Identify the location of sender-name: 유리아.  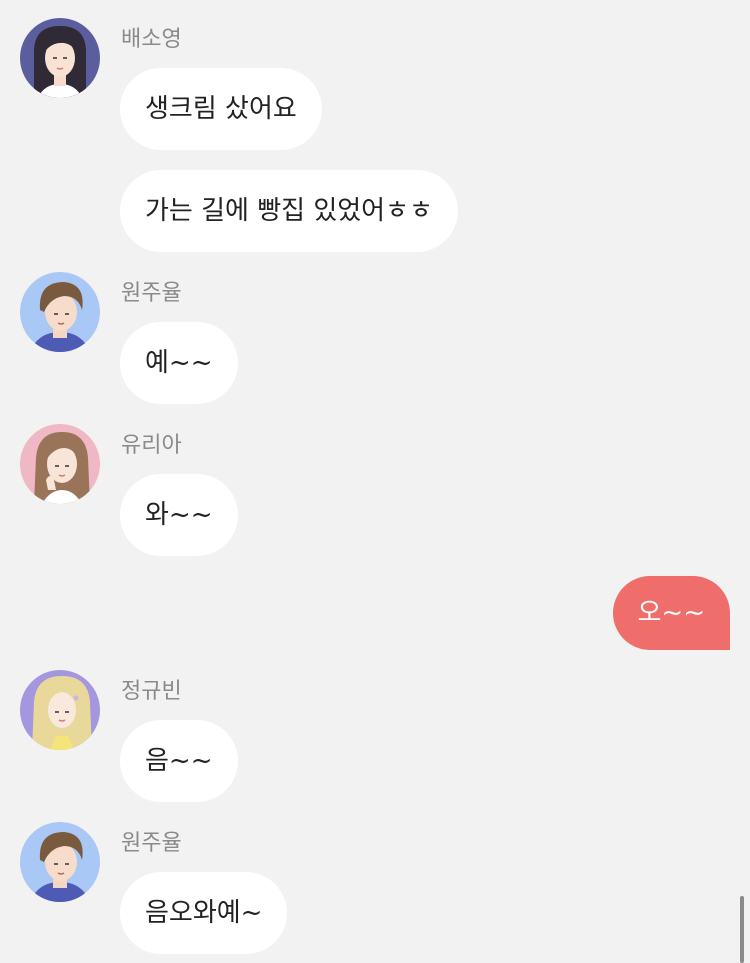
(151, 445).